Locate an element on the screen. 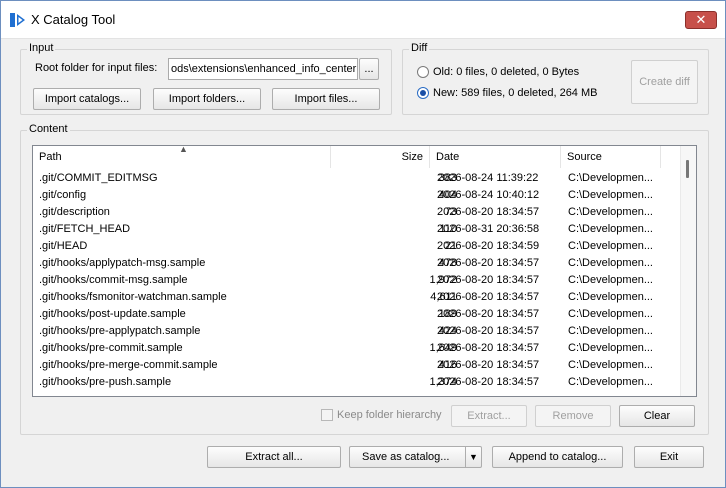 The height and width of the screenshot is (488, 726). cell-path: .git/hooks/pre-commit.sample is located at coordinates (111, 348).